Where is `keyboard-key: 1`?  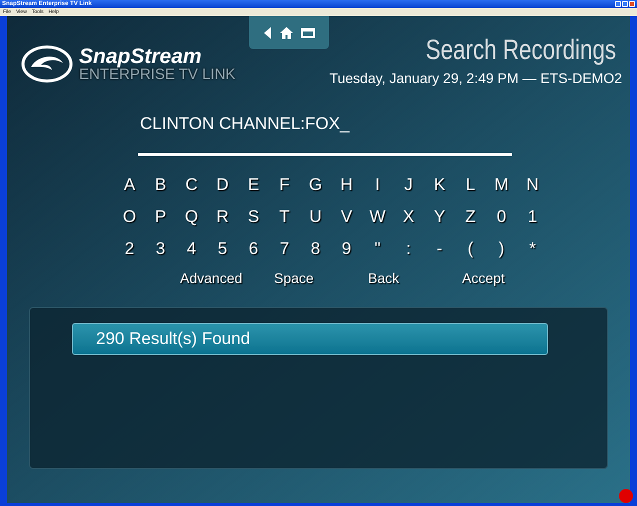 keyboard-key: 1 is located at coordinates (532, 216).